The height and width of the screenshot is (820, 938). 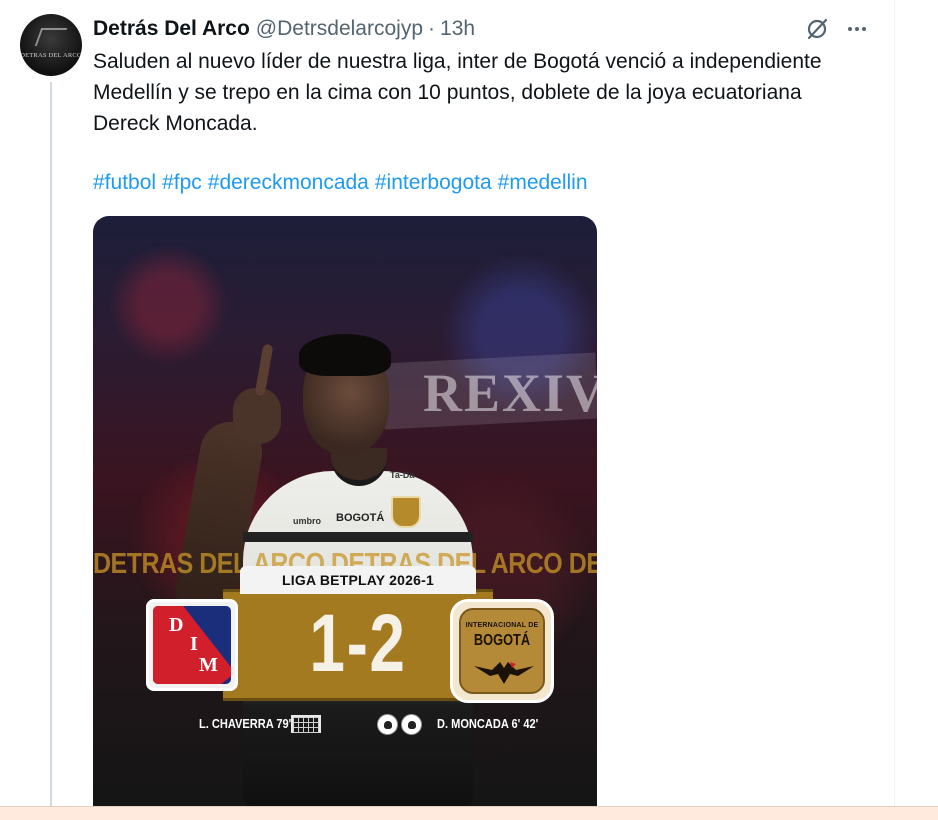 What do you see at coordinates (339, 29) in the screenshot?
I see `user-handle: @Detrsdelarcojyp` at bounding box center [339, 29].